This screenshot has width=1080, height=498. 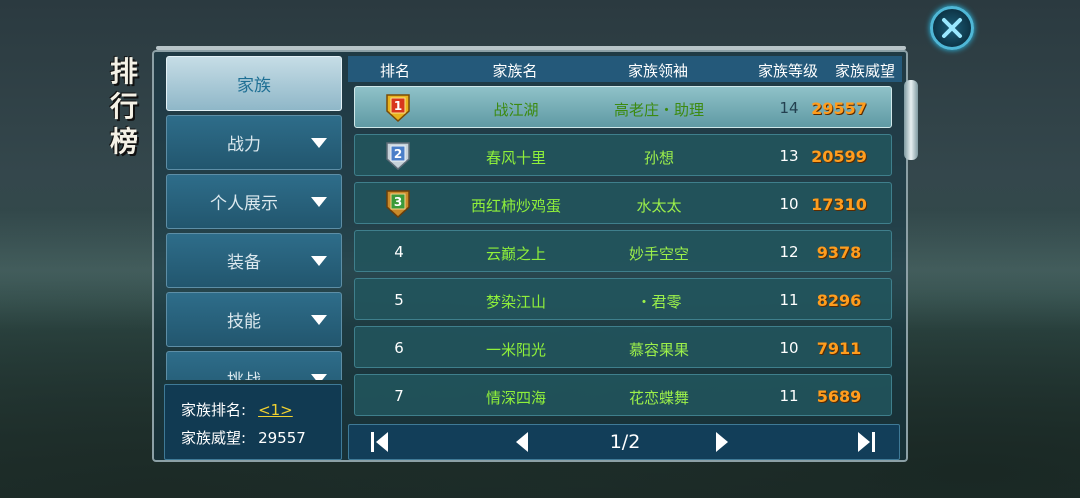 What do you see at coordinates (244, 145) in the screenshot?
I see `tab-label: 战力` at bounding box center [244, 145].